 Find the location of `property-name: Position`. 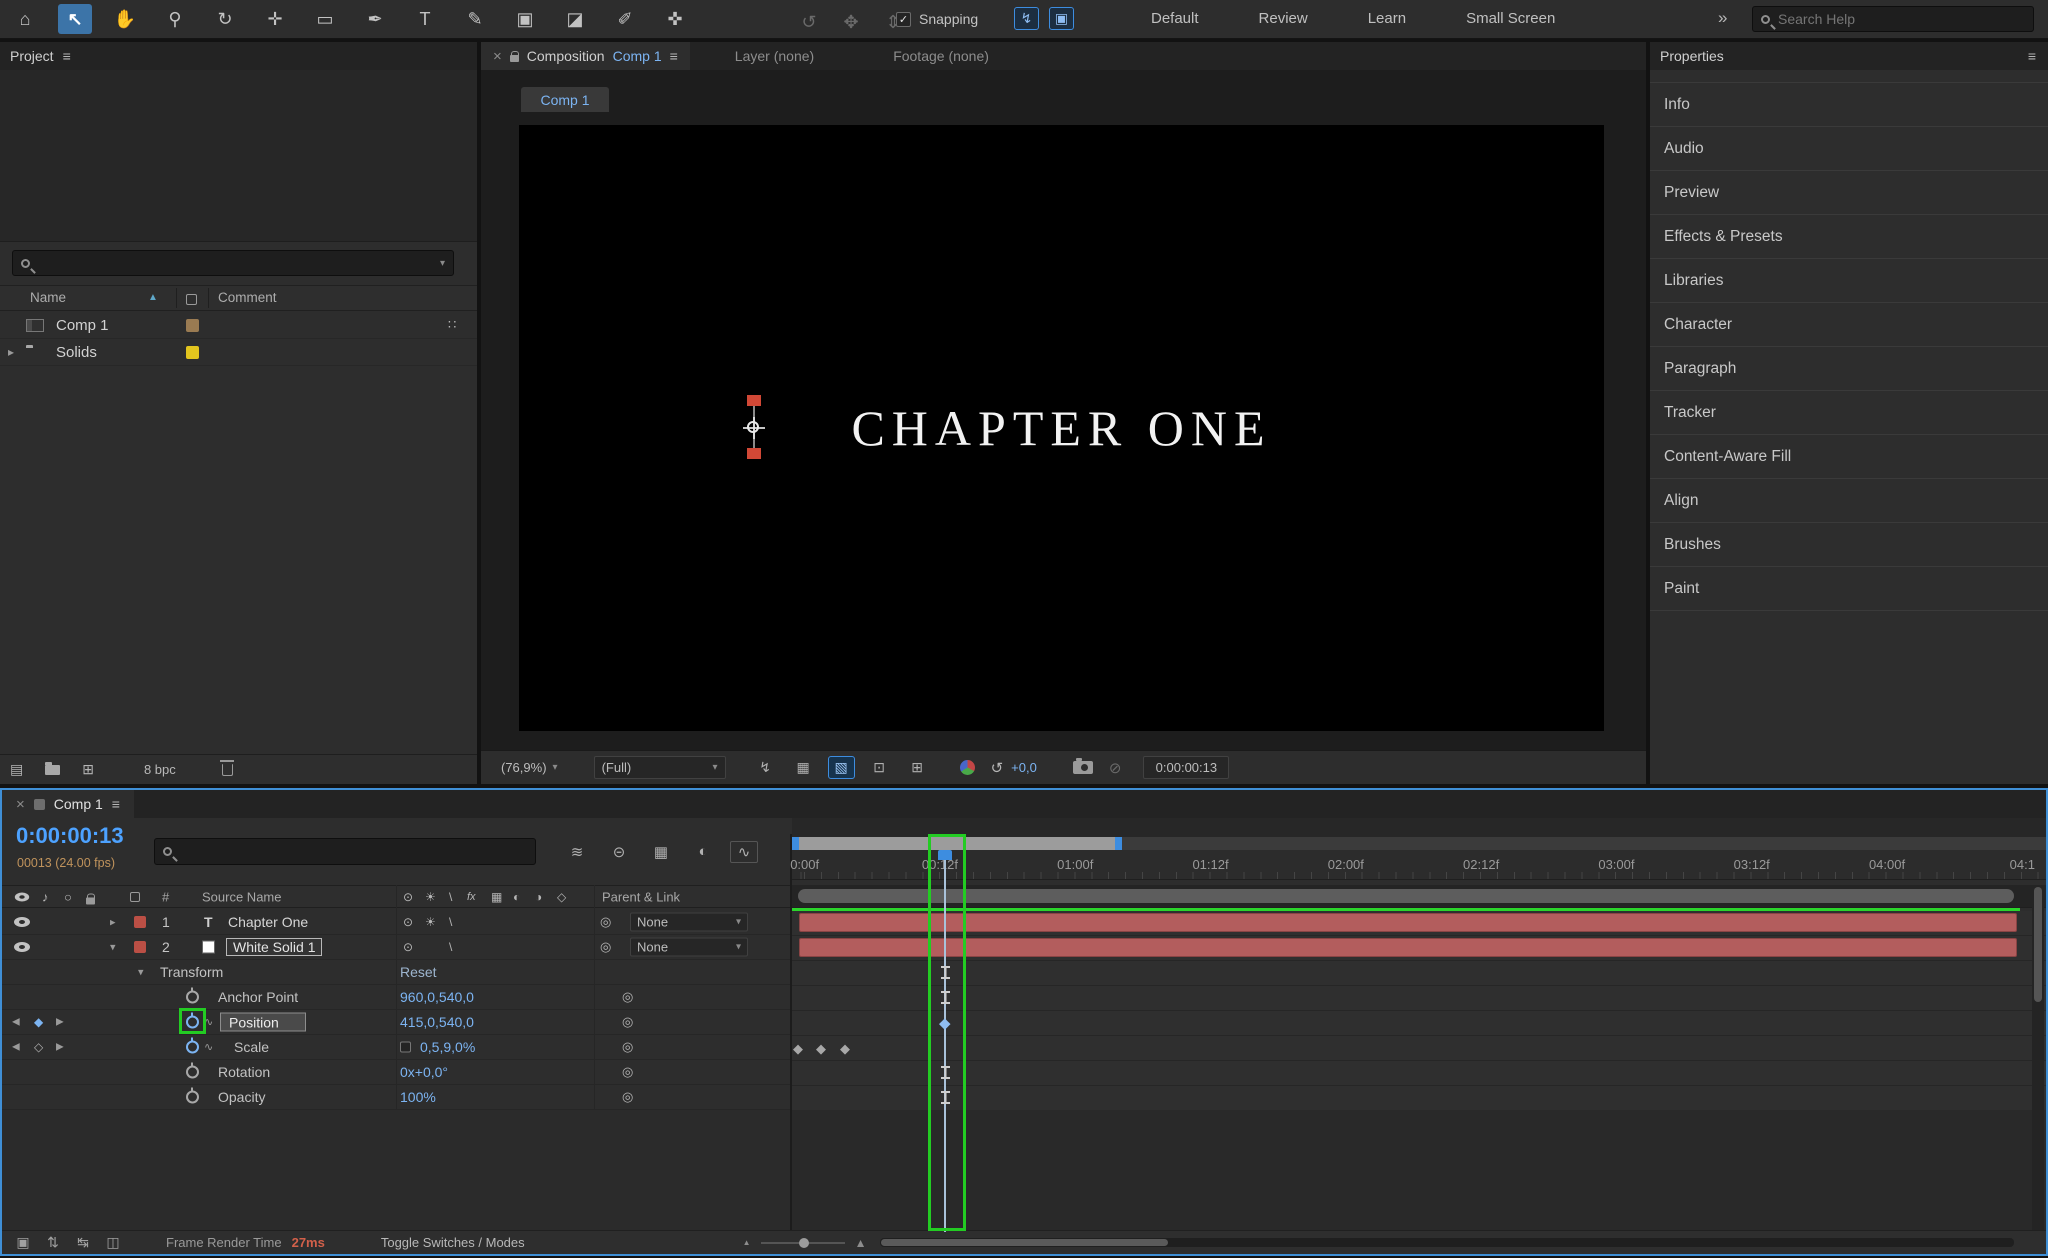

property-name: Position is located at coordinates (263, 1022).